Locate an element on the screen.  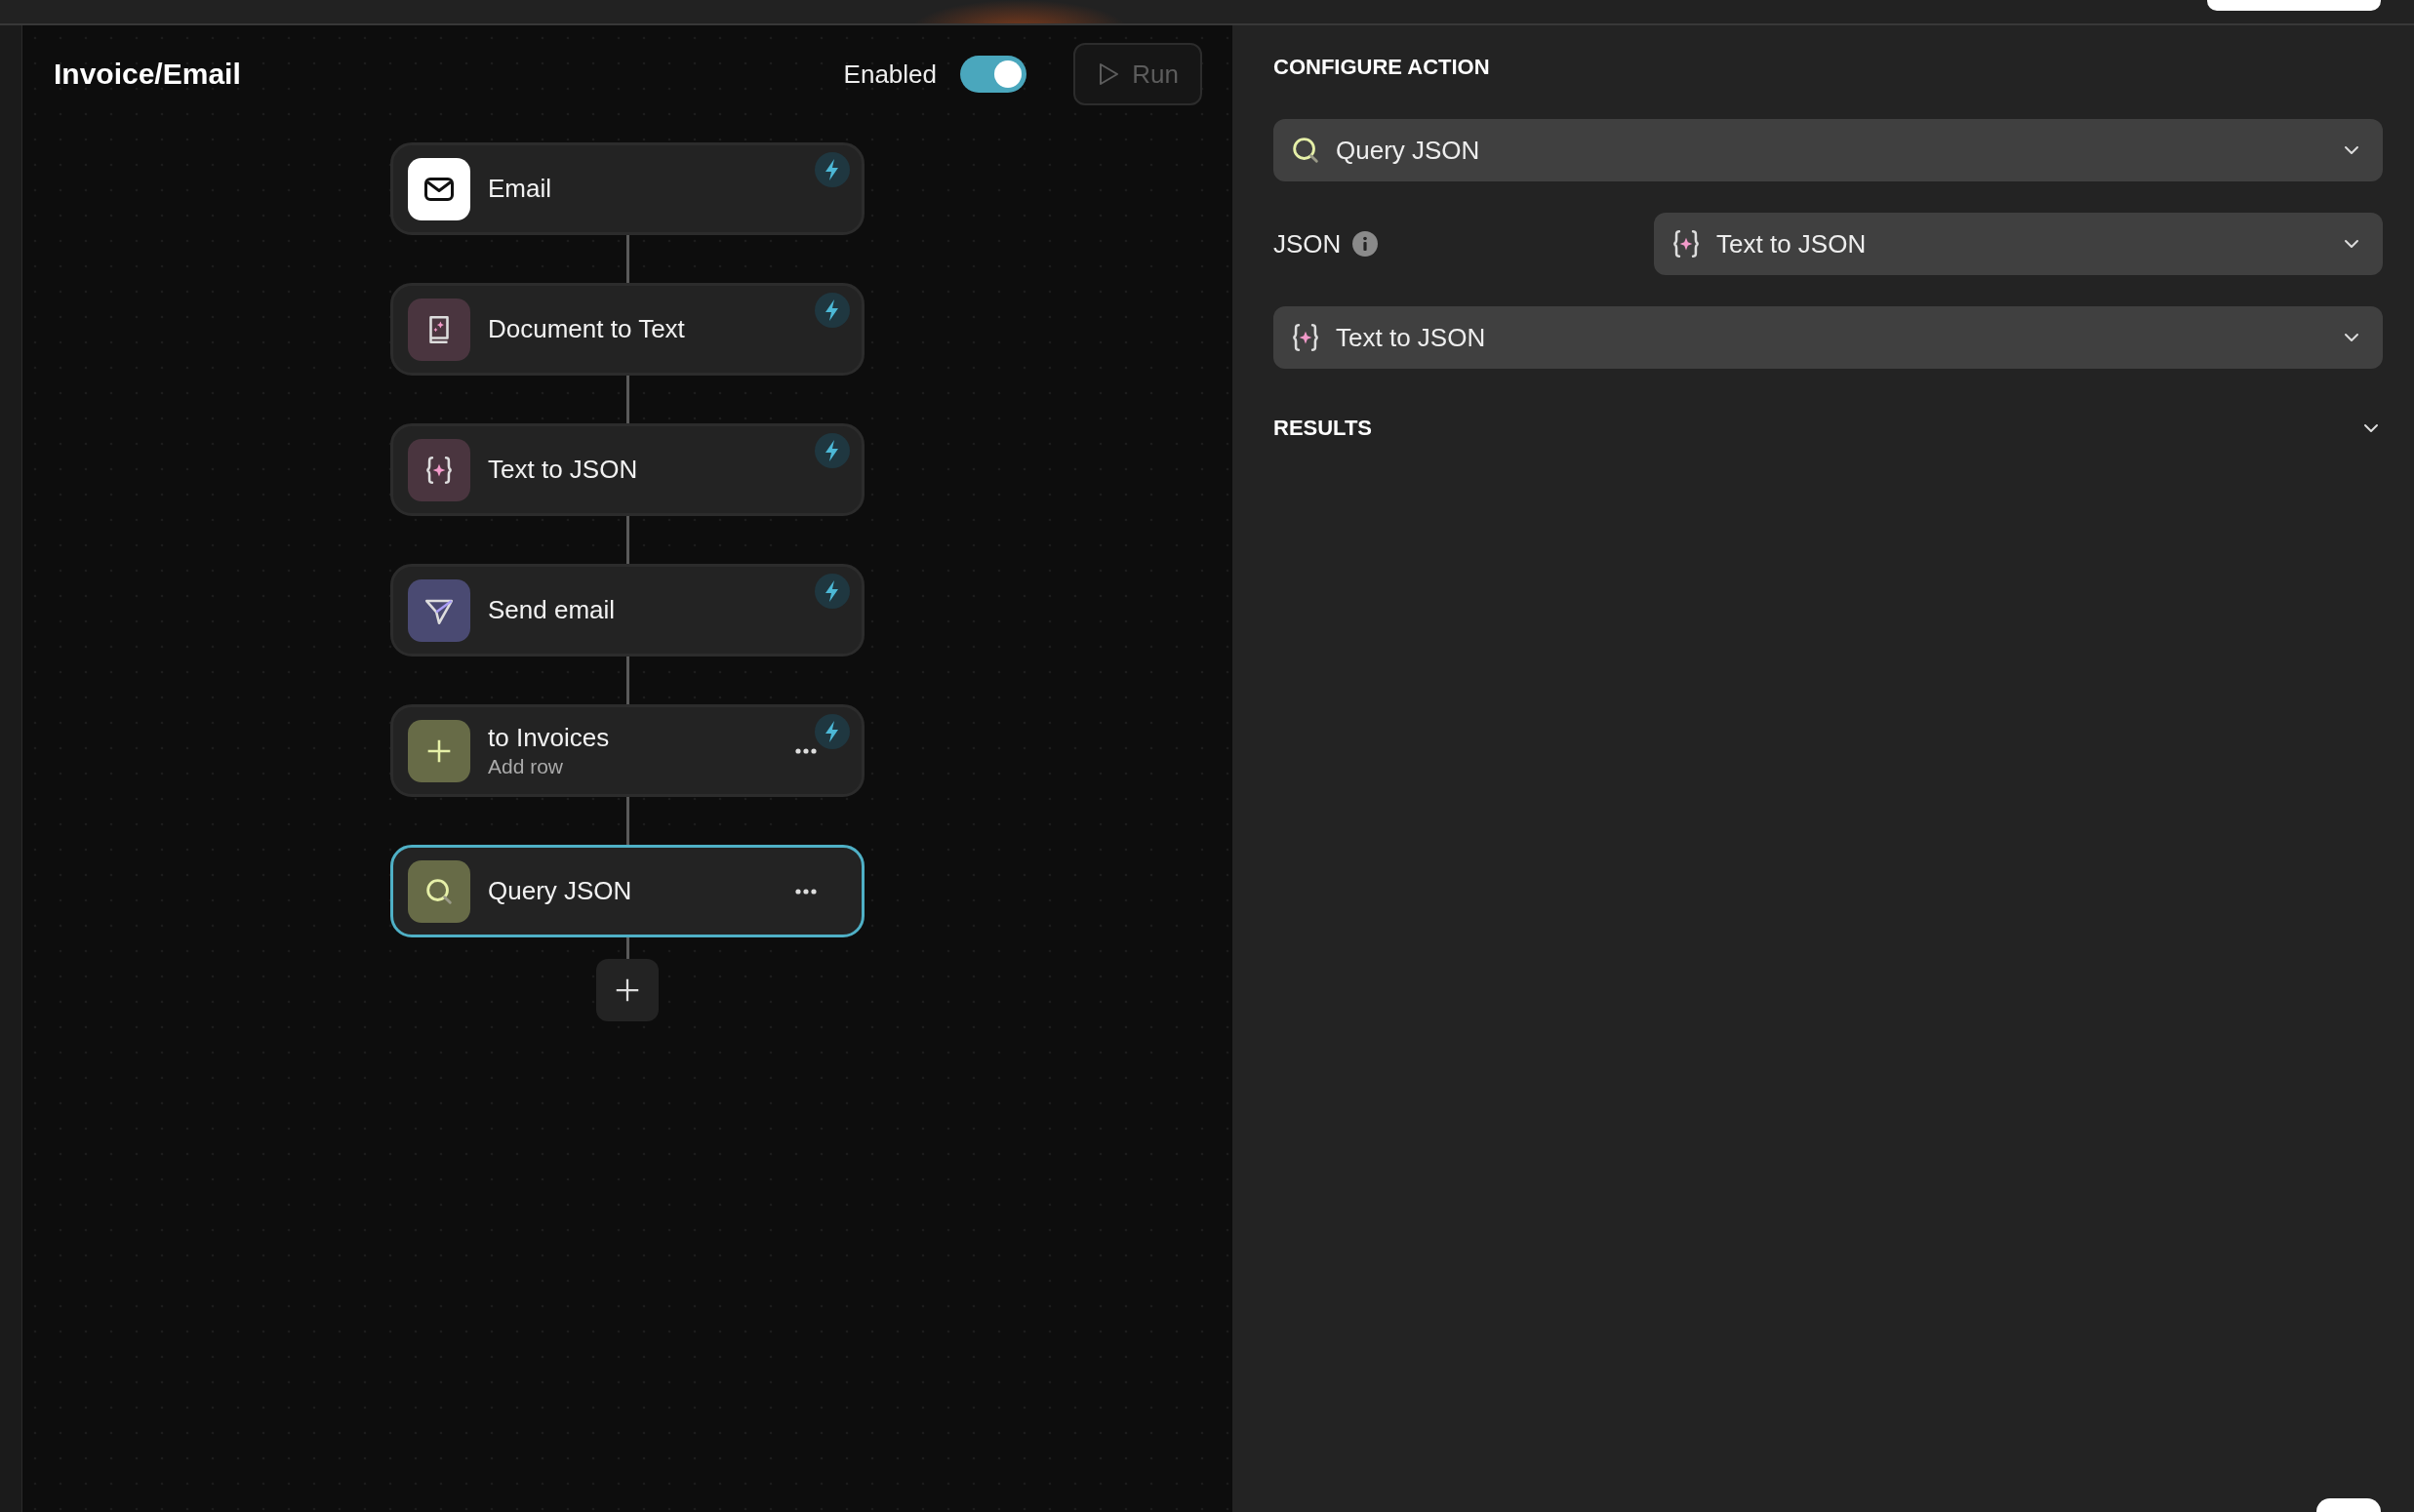
step-label: Send email is located at coordinates (552, 610).